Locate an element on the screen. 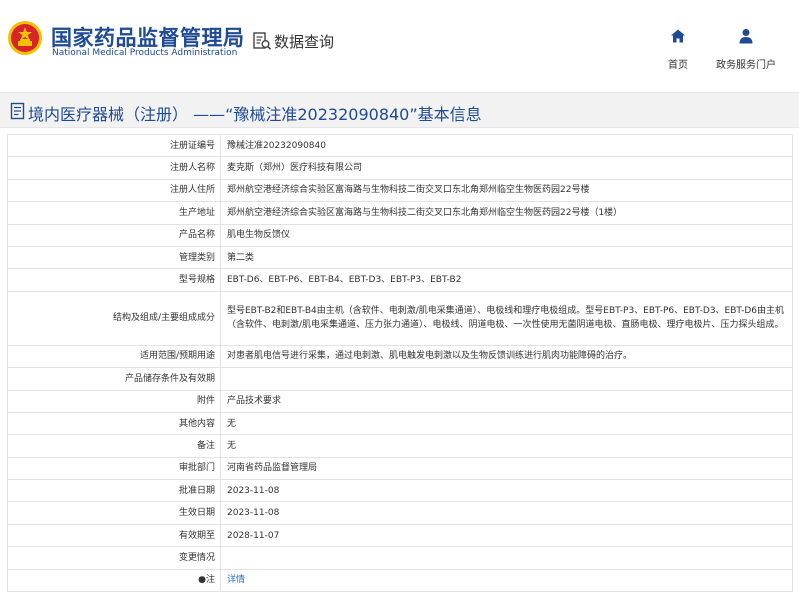 Image resolution: width=799 pixels, height=604 pixels. data-query-icon is located at coordinates (262, 41).